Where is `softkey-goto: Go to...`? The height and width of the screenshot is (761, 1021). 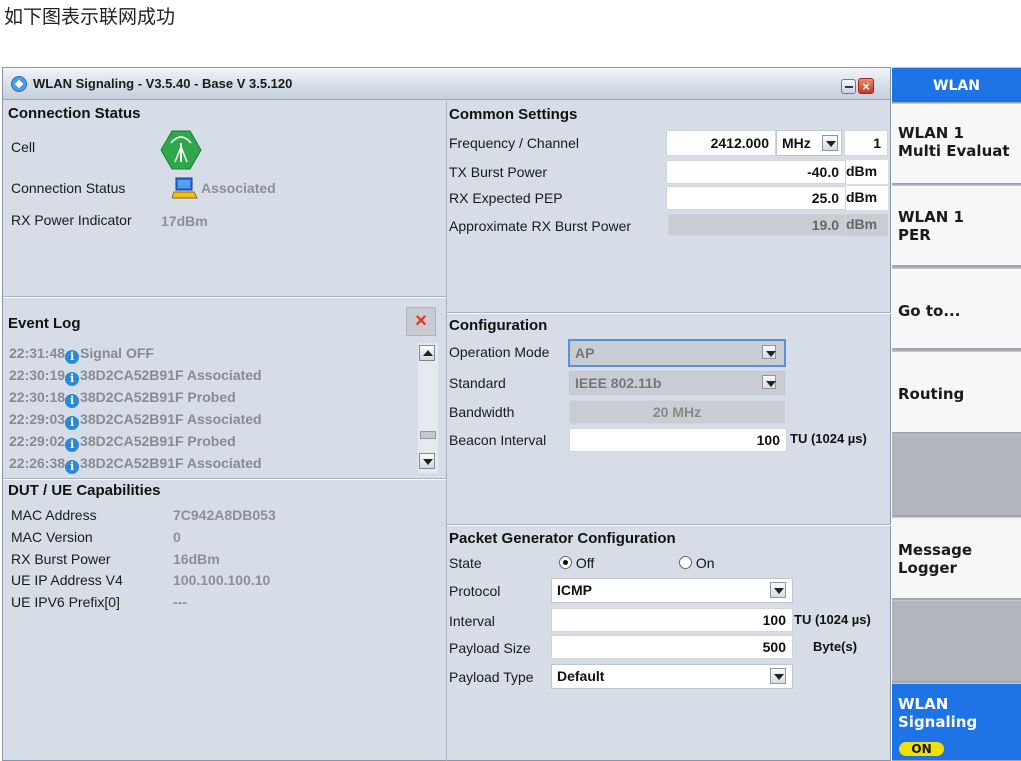 softkey-goto: Go to... is located at coordinates (956, 308).